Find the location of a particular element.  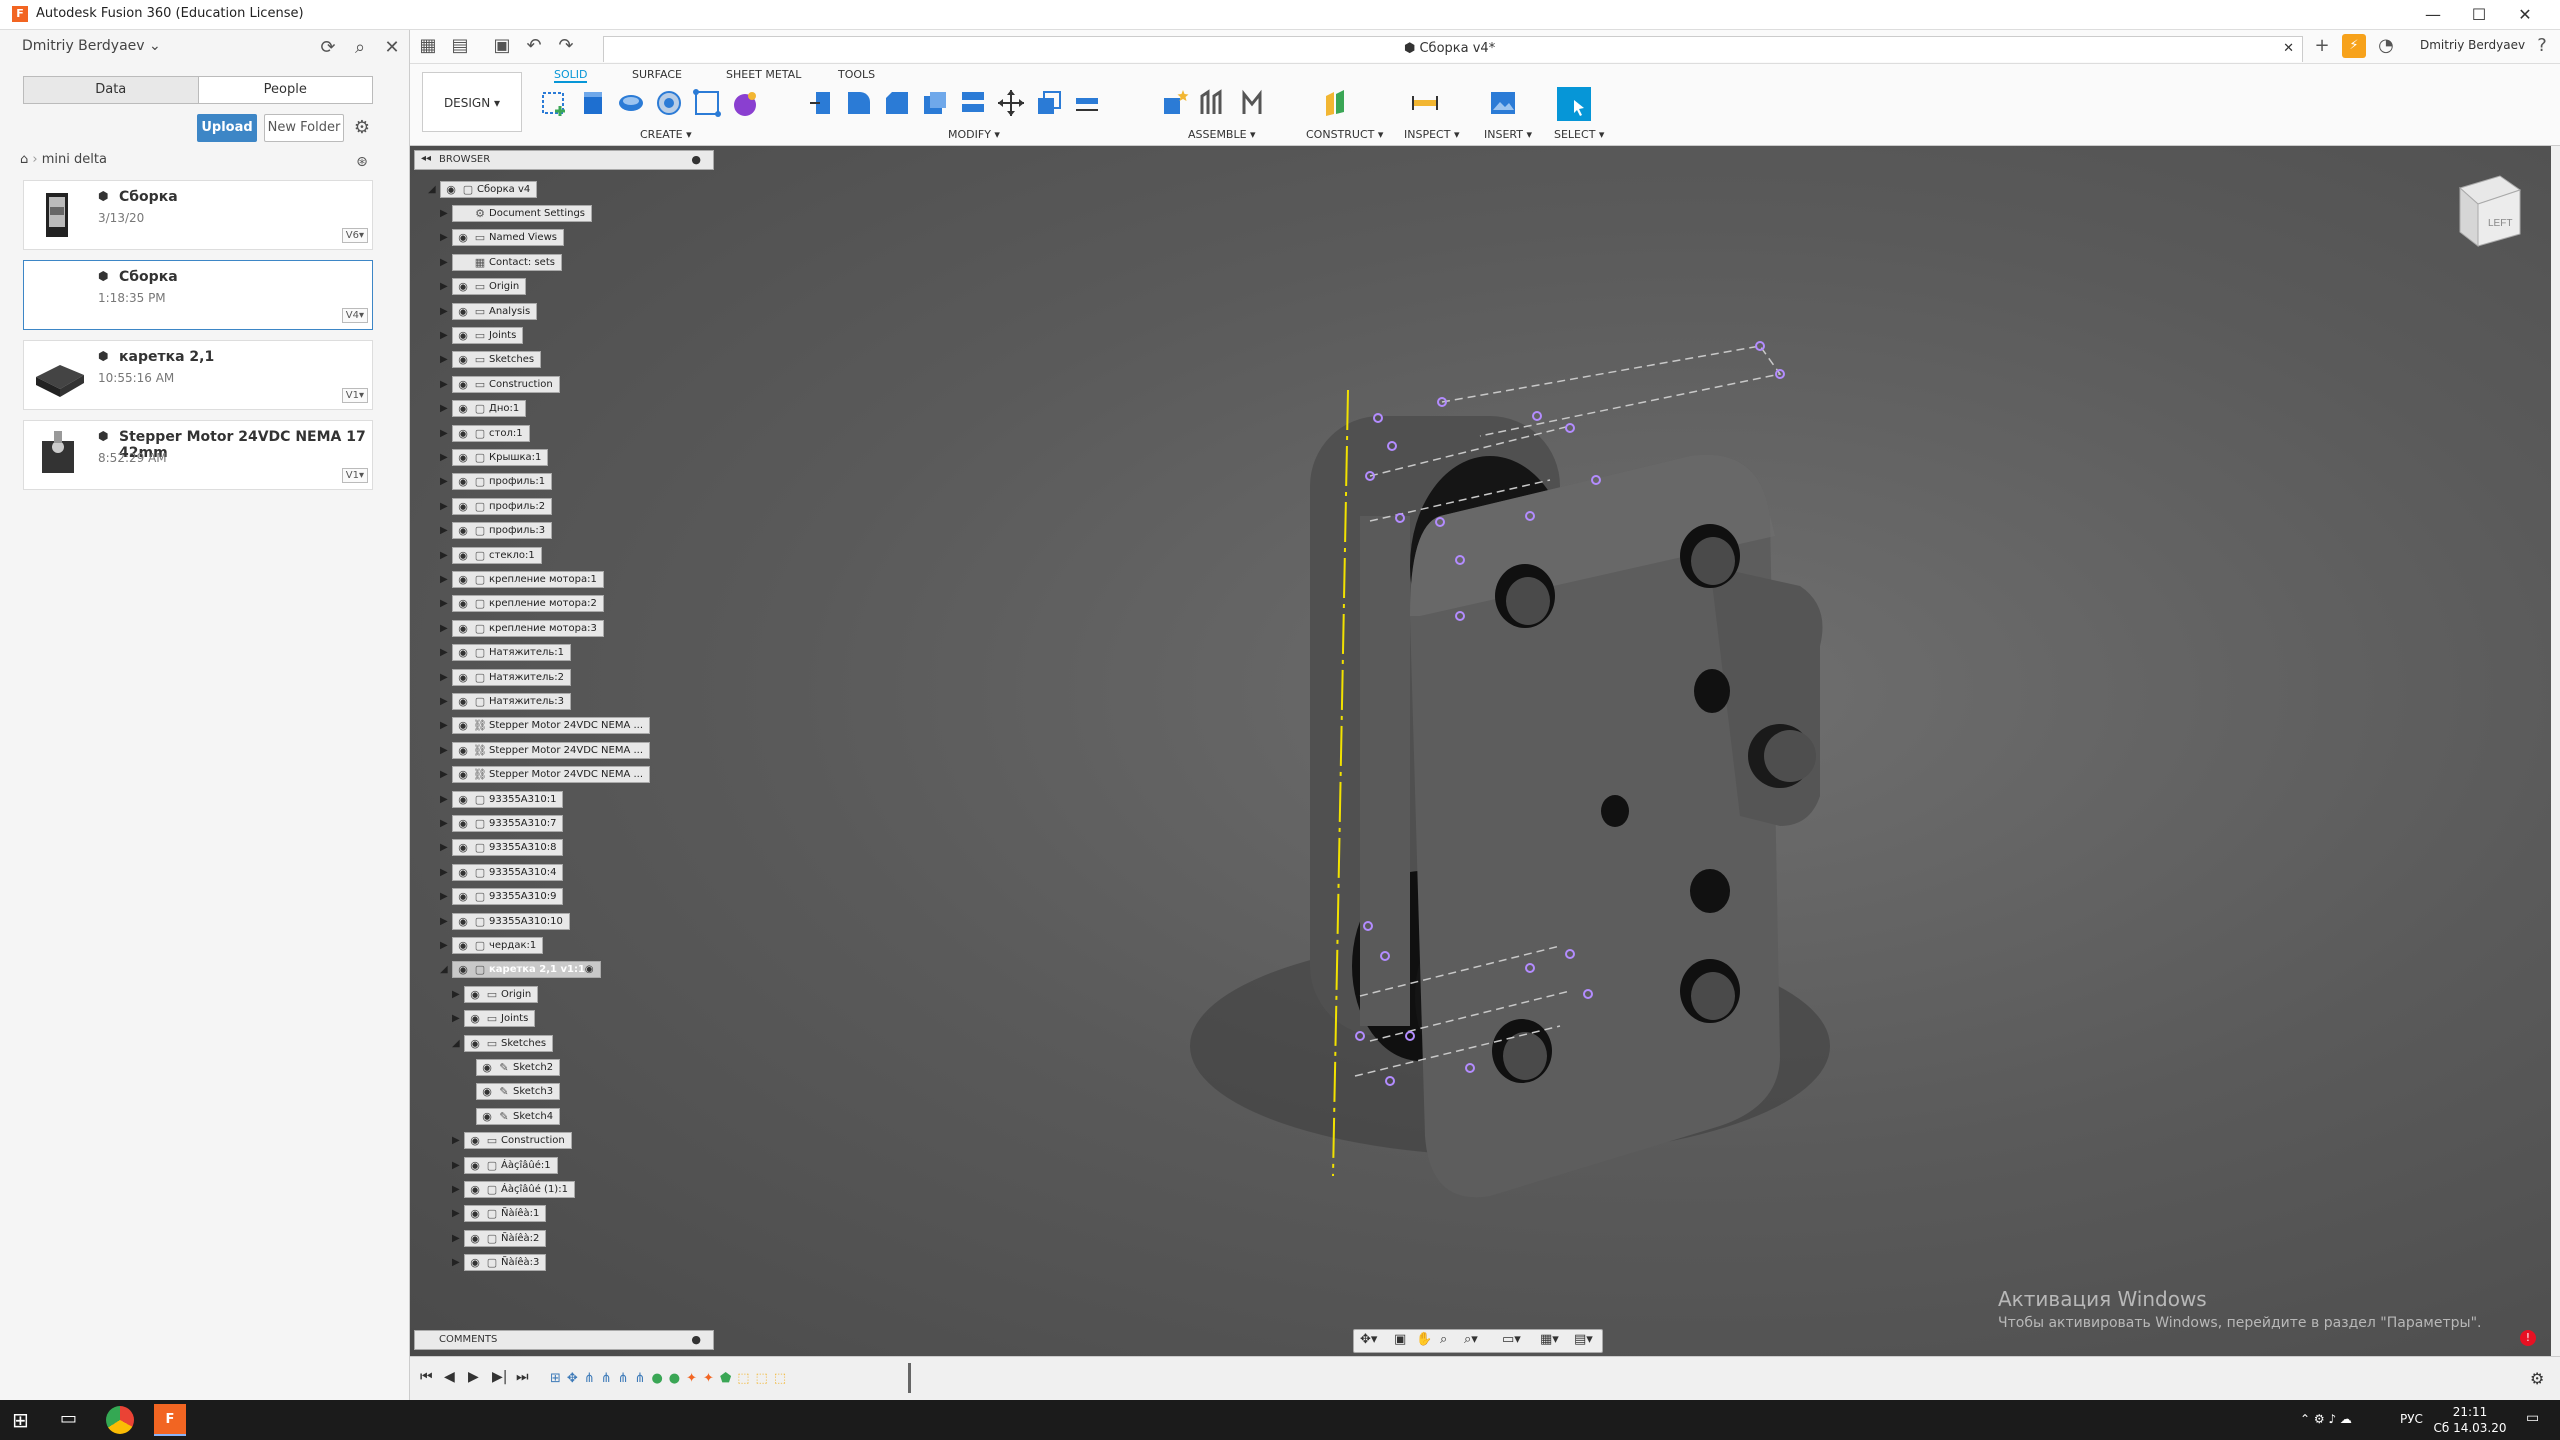

start-icon: ⊞ is located at coordinates (20, 1420).